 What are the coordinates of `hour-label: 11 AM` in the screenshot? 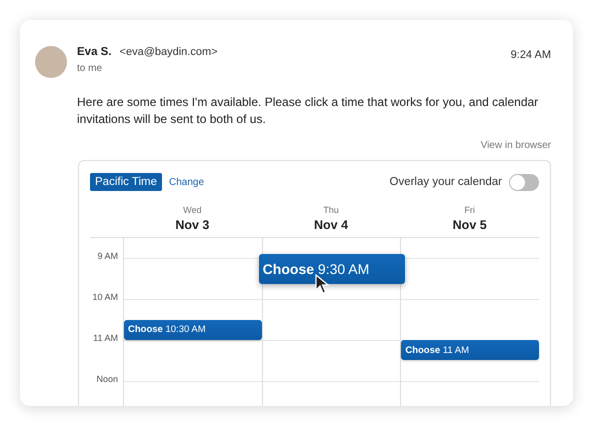 It's located at (105, 338).